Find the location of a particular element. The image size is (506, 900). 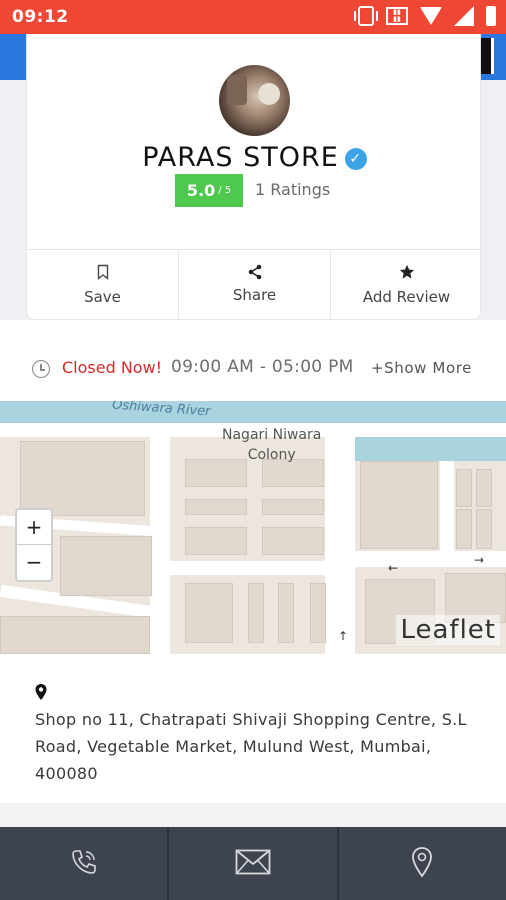

map-zoom-control: + − is located at coordinates (34, 545).